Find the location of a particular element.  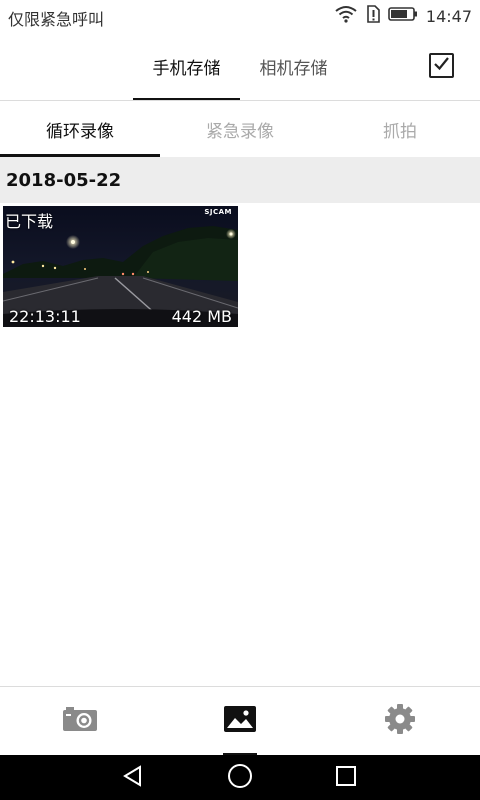

back-icon is located at coordinates (133, 777).